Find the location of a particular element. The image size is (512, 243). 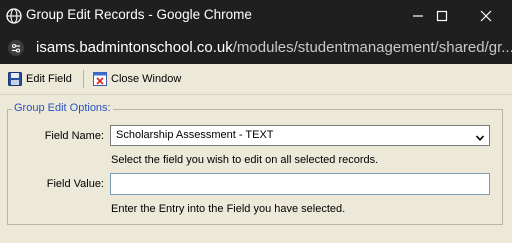

field-name-label: Field Name: is located at coordinates (74, 136).